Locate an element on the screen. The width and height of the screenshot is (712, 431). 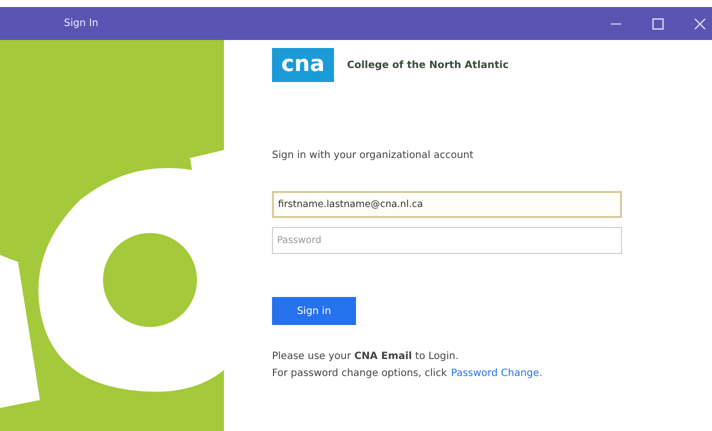
email-field: firstname.lastname@cna.nl.ca is located at coordinates (447, 204).